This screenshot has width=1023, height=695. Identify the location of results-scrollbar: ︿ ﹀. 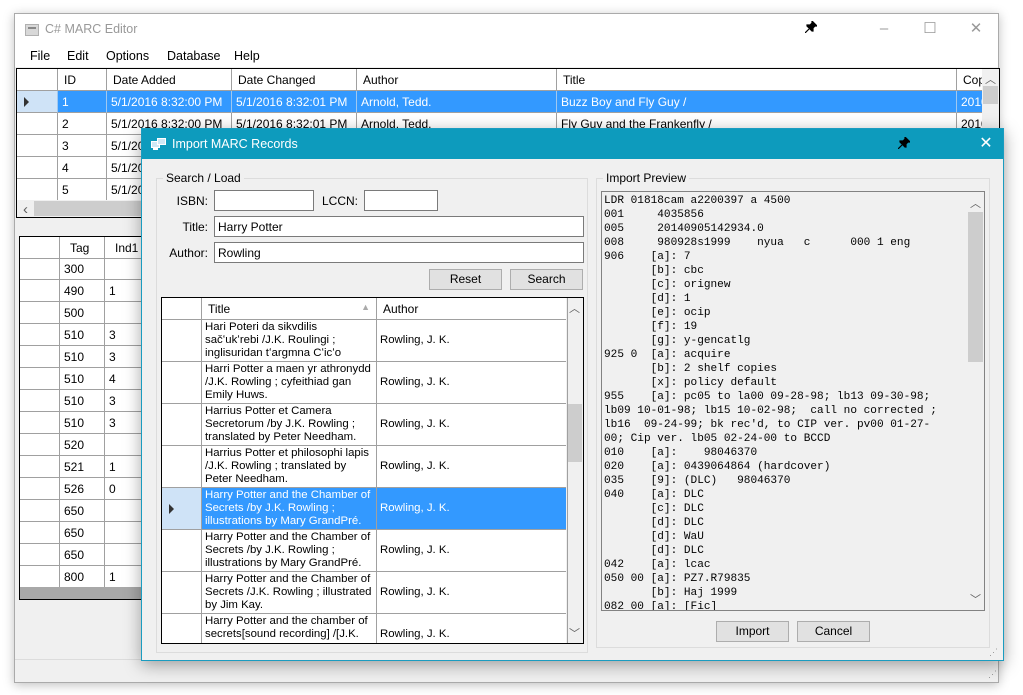
(574, 470).